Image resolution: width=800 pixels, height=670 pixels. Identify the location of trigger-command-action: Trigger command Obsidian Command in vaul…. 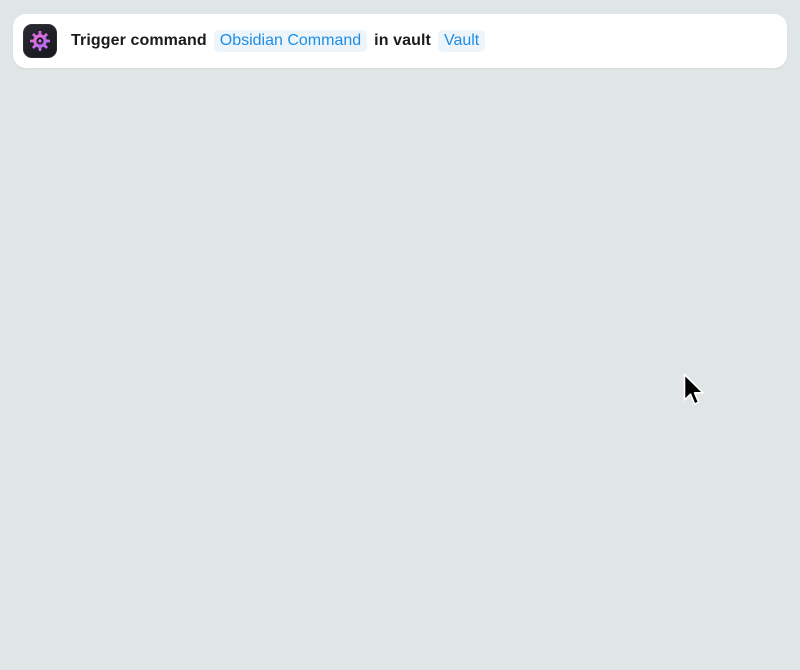
(400, 41).